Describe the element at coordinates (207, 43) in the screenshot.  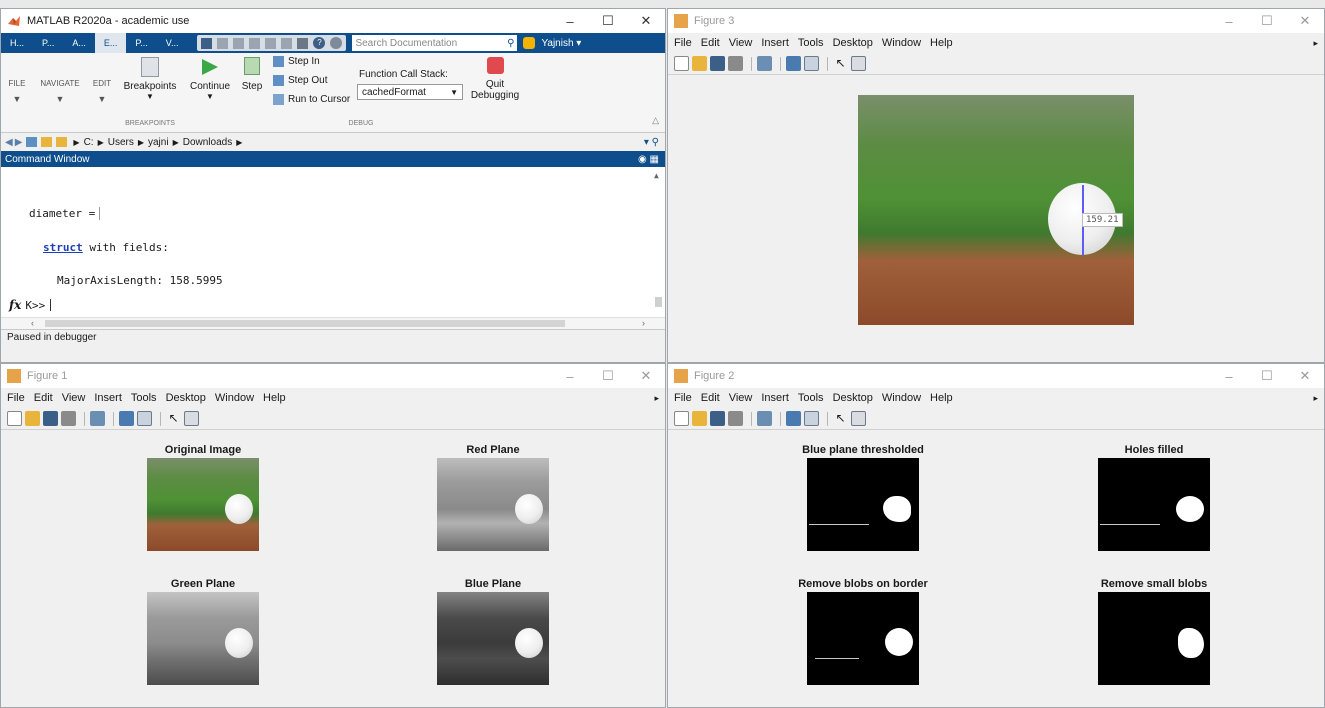
I see `save-icon` at that location.